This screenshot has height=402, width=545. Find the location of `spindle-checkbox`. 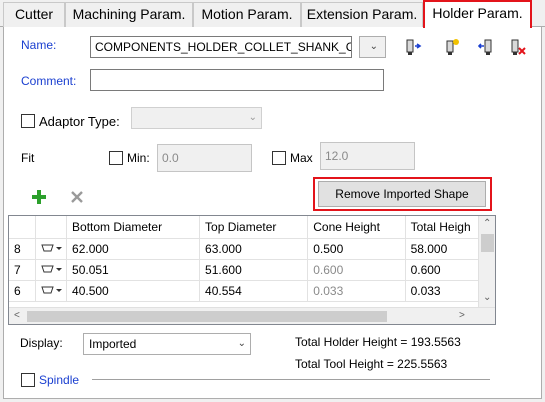

spindle-checkbox is located at coordinates (28, 380).